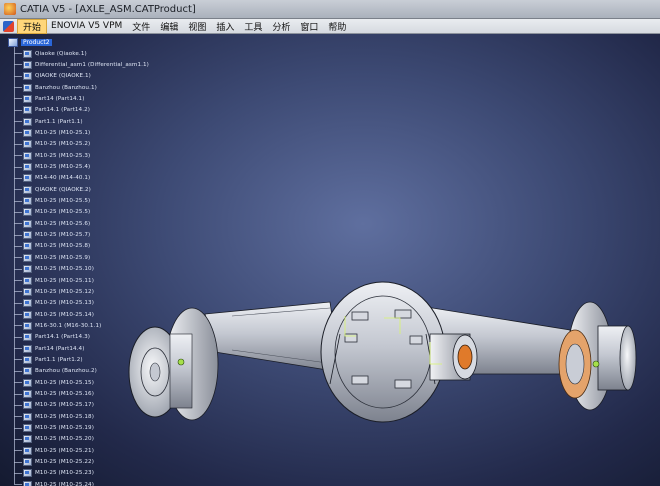 The image size is (660, 486). What do you see at coordinates (13, 42) in the screenshot?
I see `product-root-icon` at bounding box center [13, 42].